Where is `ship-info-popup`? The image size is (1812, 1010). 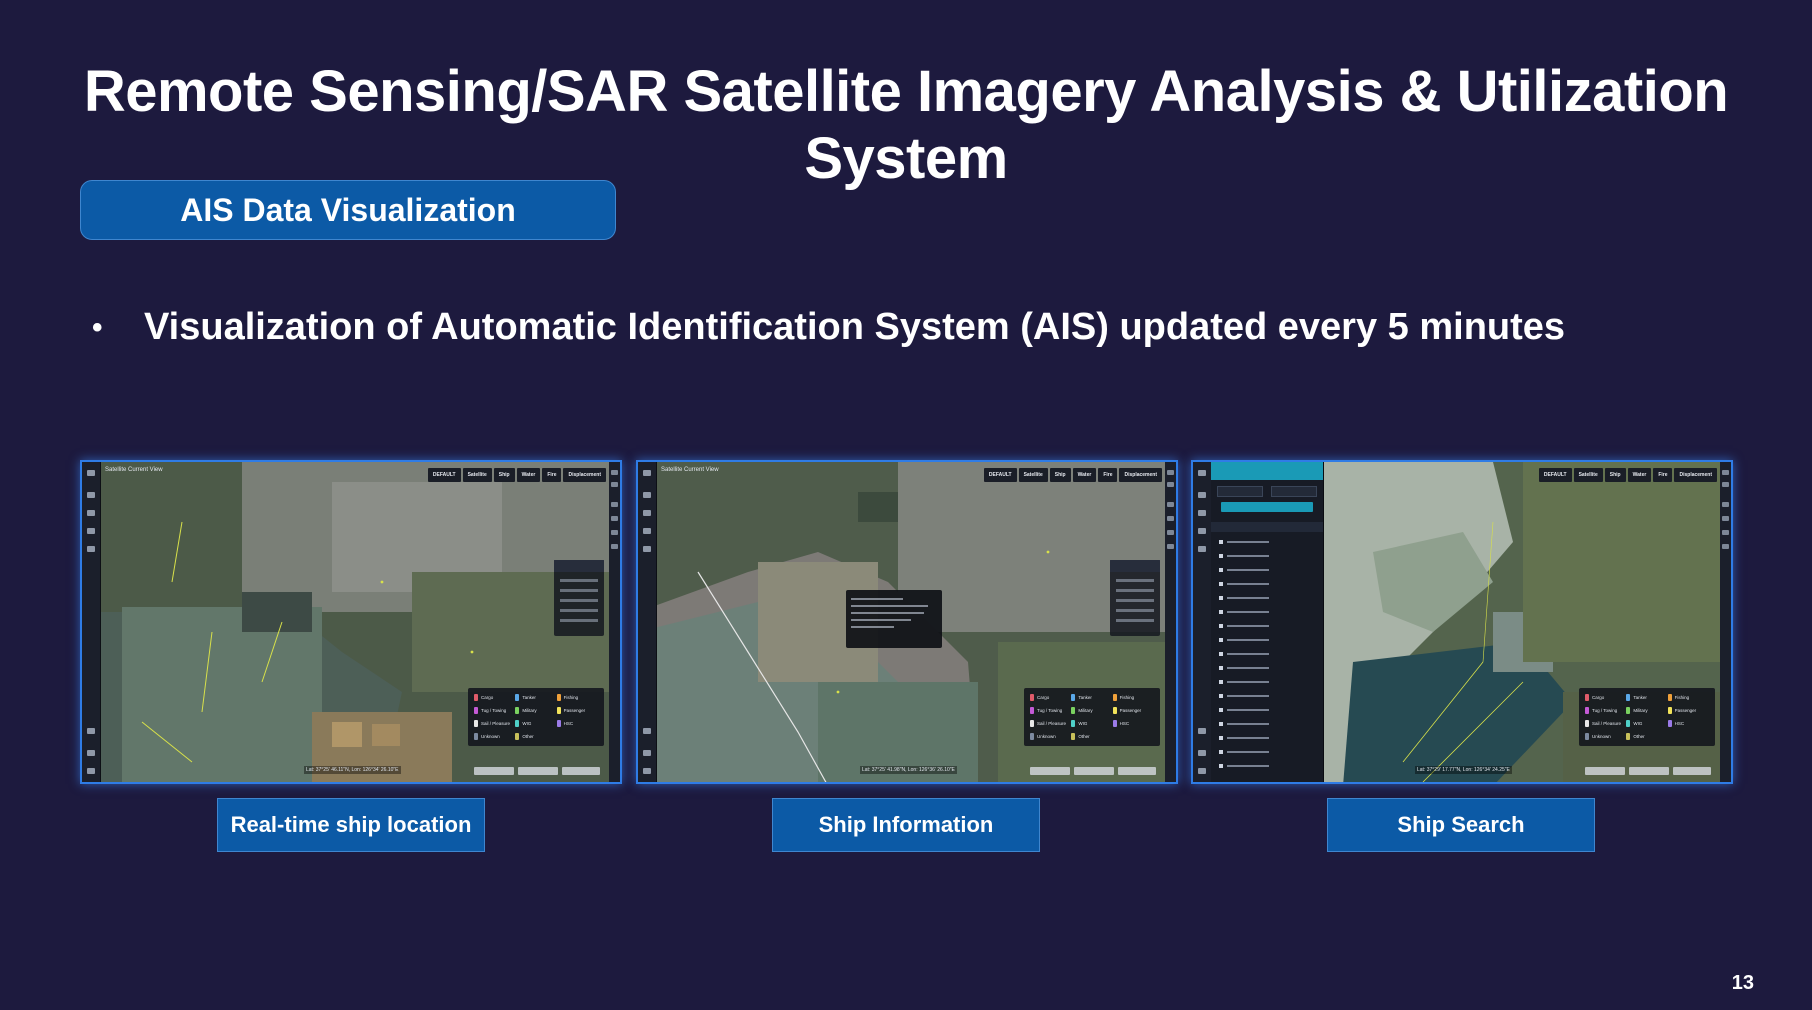
ship-info-popup is located at coordinates (894, 619).